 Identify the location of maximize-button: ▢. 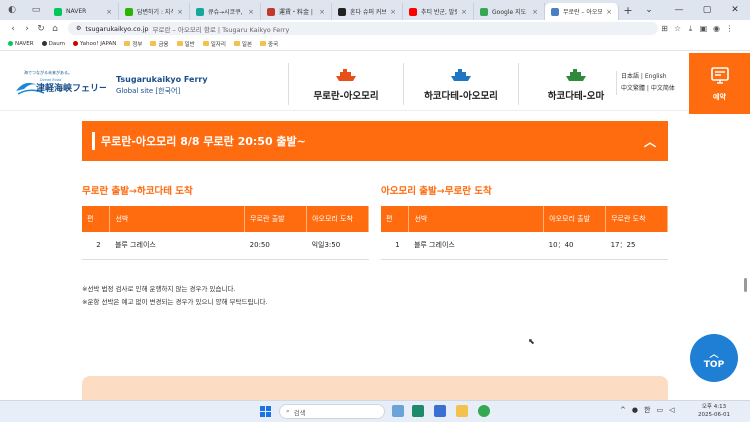
(707, 10).